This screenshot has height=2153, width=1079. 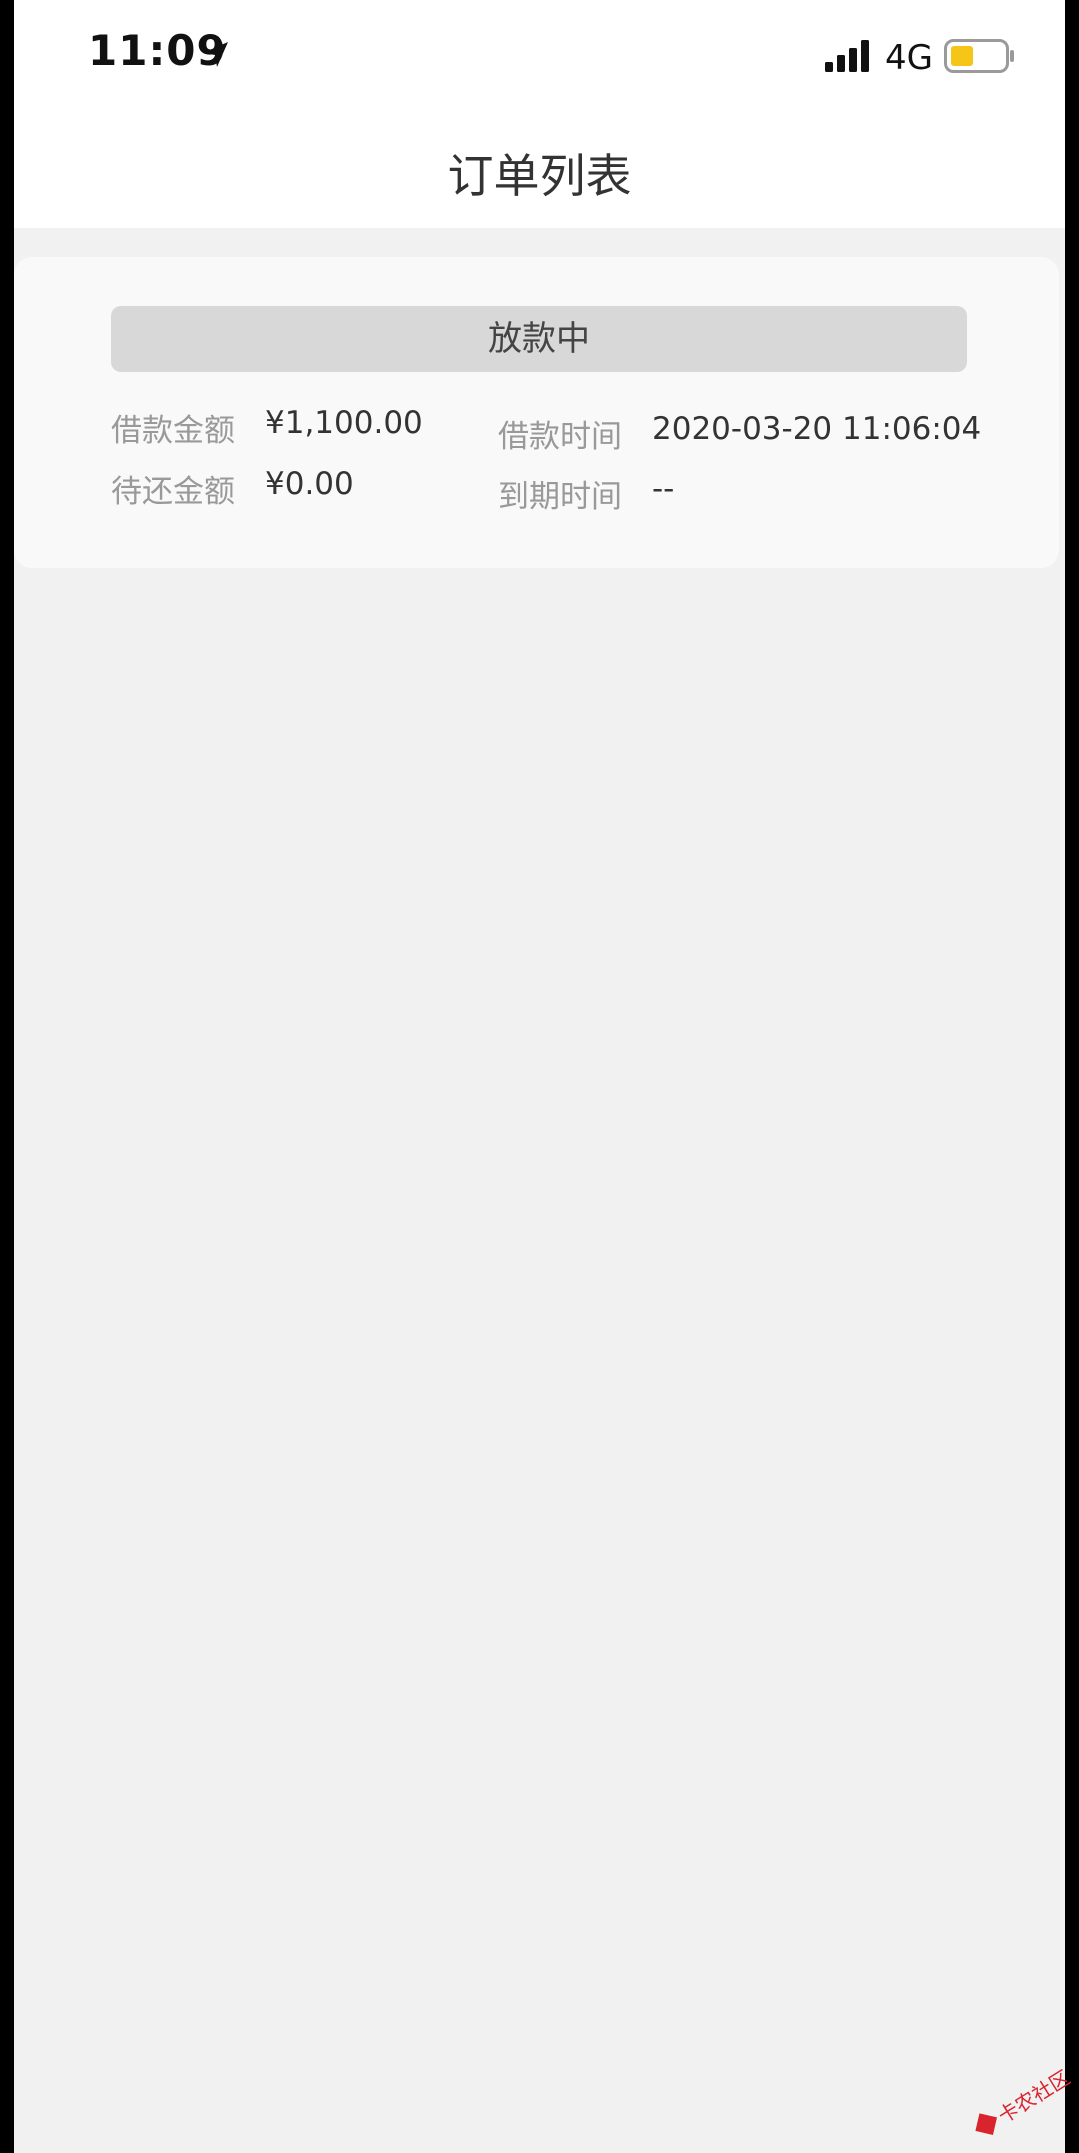 I want to click on navigation-bar: 订单列表, so click(x=539, y=169).